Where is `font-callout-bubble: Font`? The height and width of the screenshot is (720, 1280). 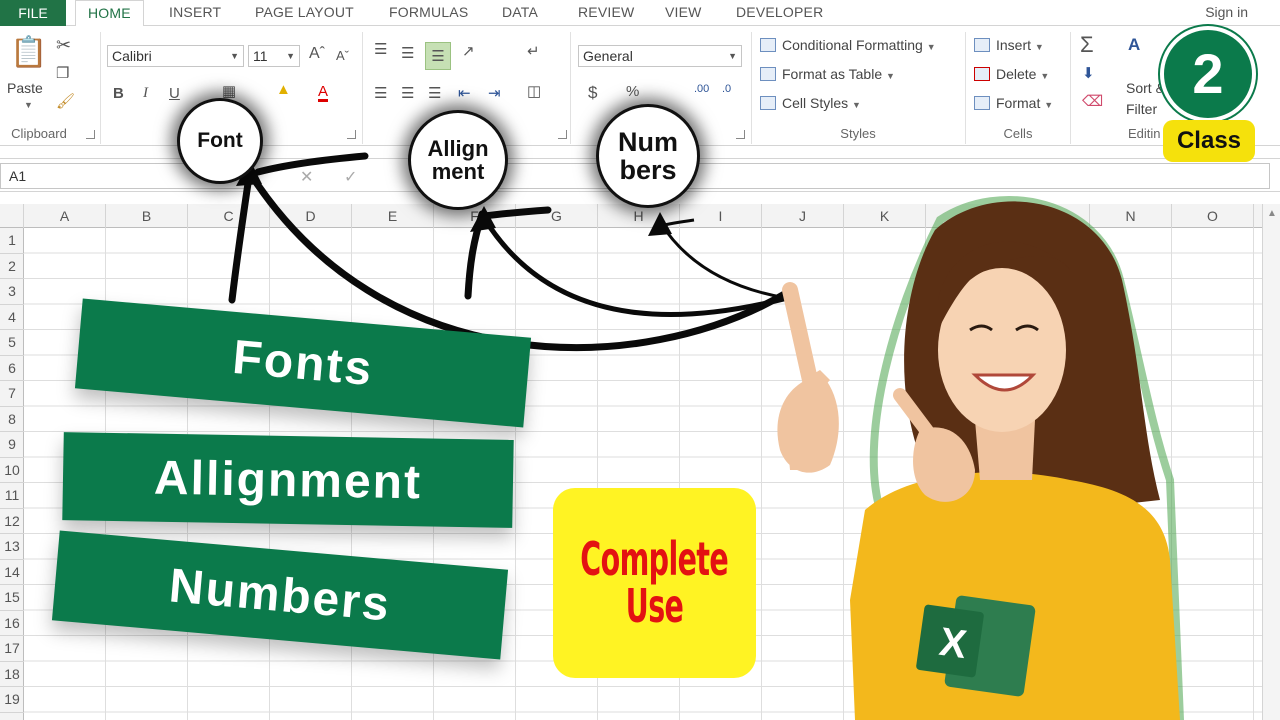
font-callout-bubble: Font is located at coordinates (220, 141).